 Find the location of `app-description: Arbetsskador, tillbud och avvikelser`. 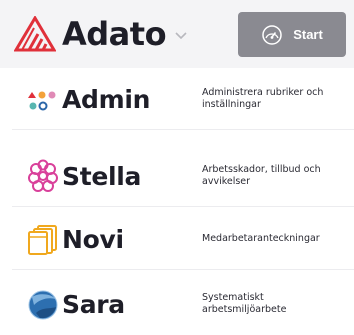

app-description: Arbetsskador, tillbud och avvikelser is located at coordinates (261, 175).